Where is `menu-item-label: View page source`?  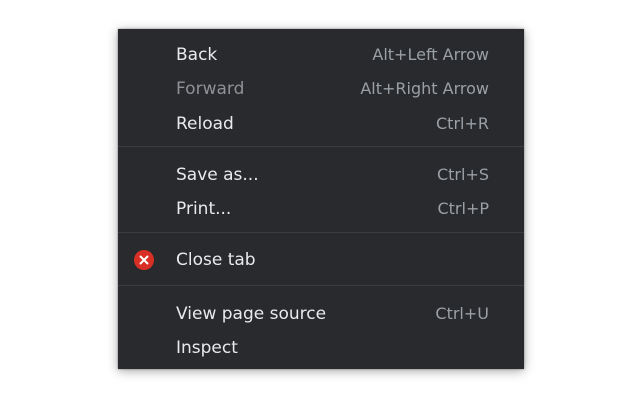 menu-item-label: View page source is located at coordinates (251, 314).